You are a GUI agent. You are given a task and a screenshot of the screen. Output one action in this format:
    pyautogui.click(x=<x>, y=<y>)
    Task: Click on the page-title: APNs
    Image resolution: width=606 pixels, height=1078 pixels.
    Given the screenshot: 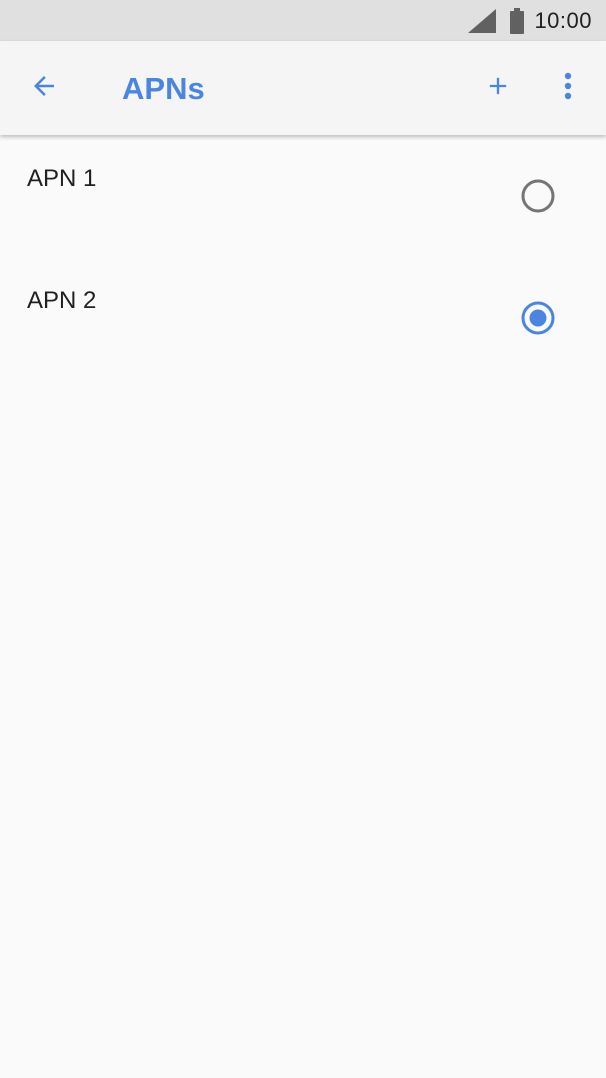 What is the action you would take?
    pyautogui.click(x=163, y=88)
    